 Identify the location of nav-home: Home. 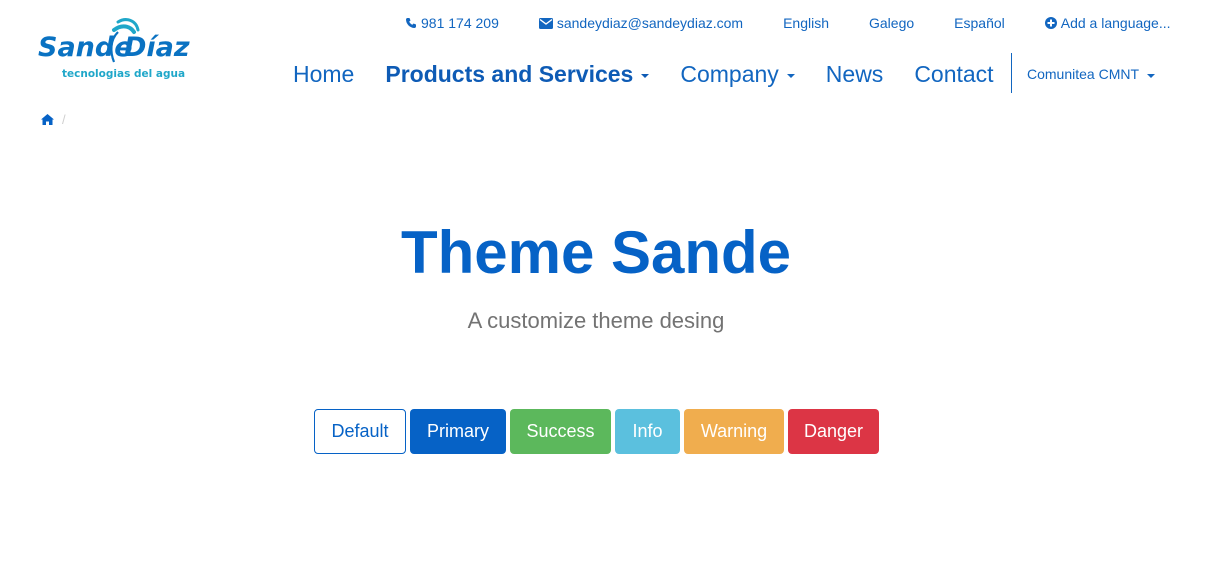
(323, 74).